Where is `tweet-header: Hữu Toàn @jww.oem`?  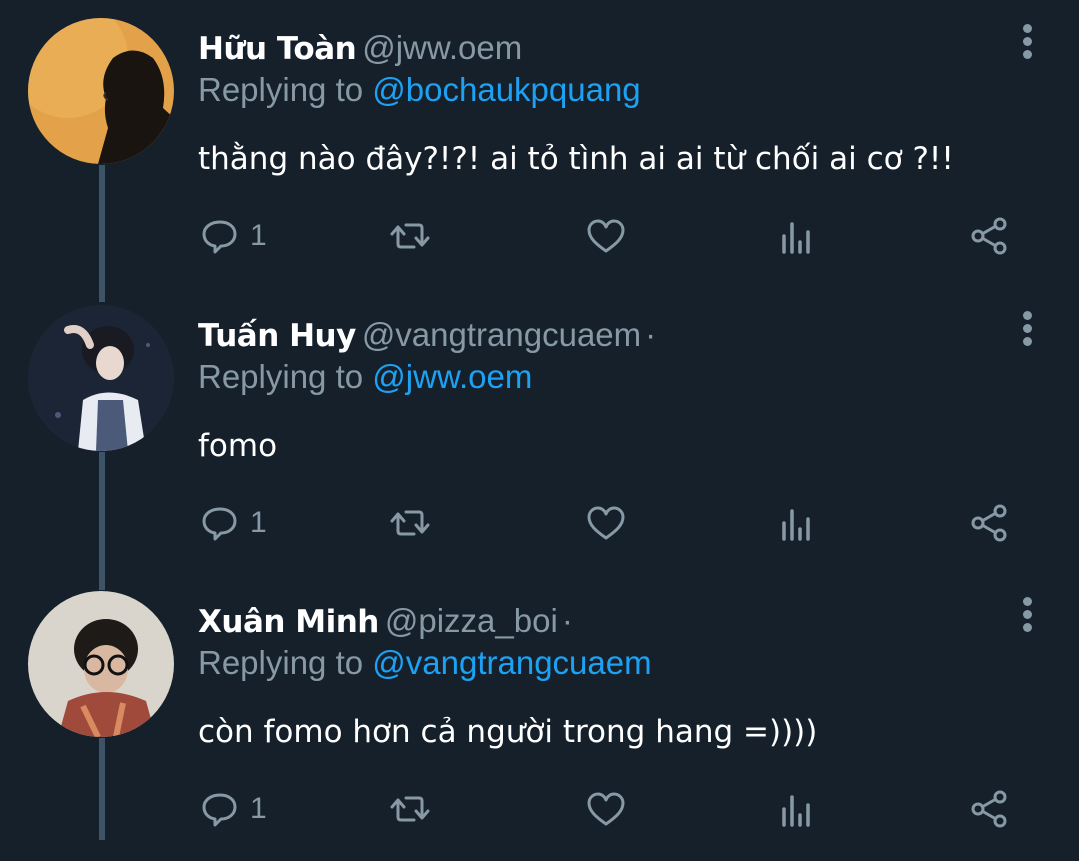 tweet-header: Hữu Toàn @jww.oem is located at coordinates (360, 48).